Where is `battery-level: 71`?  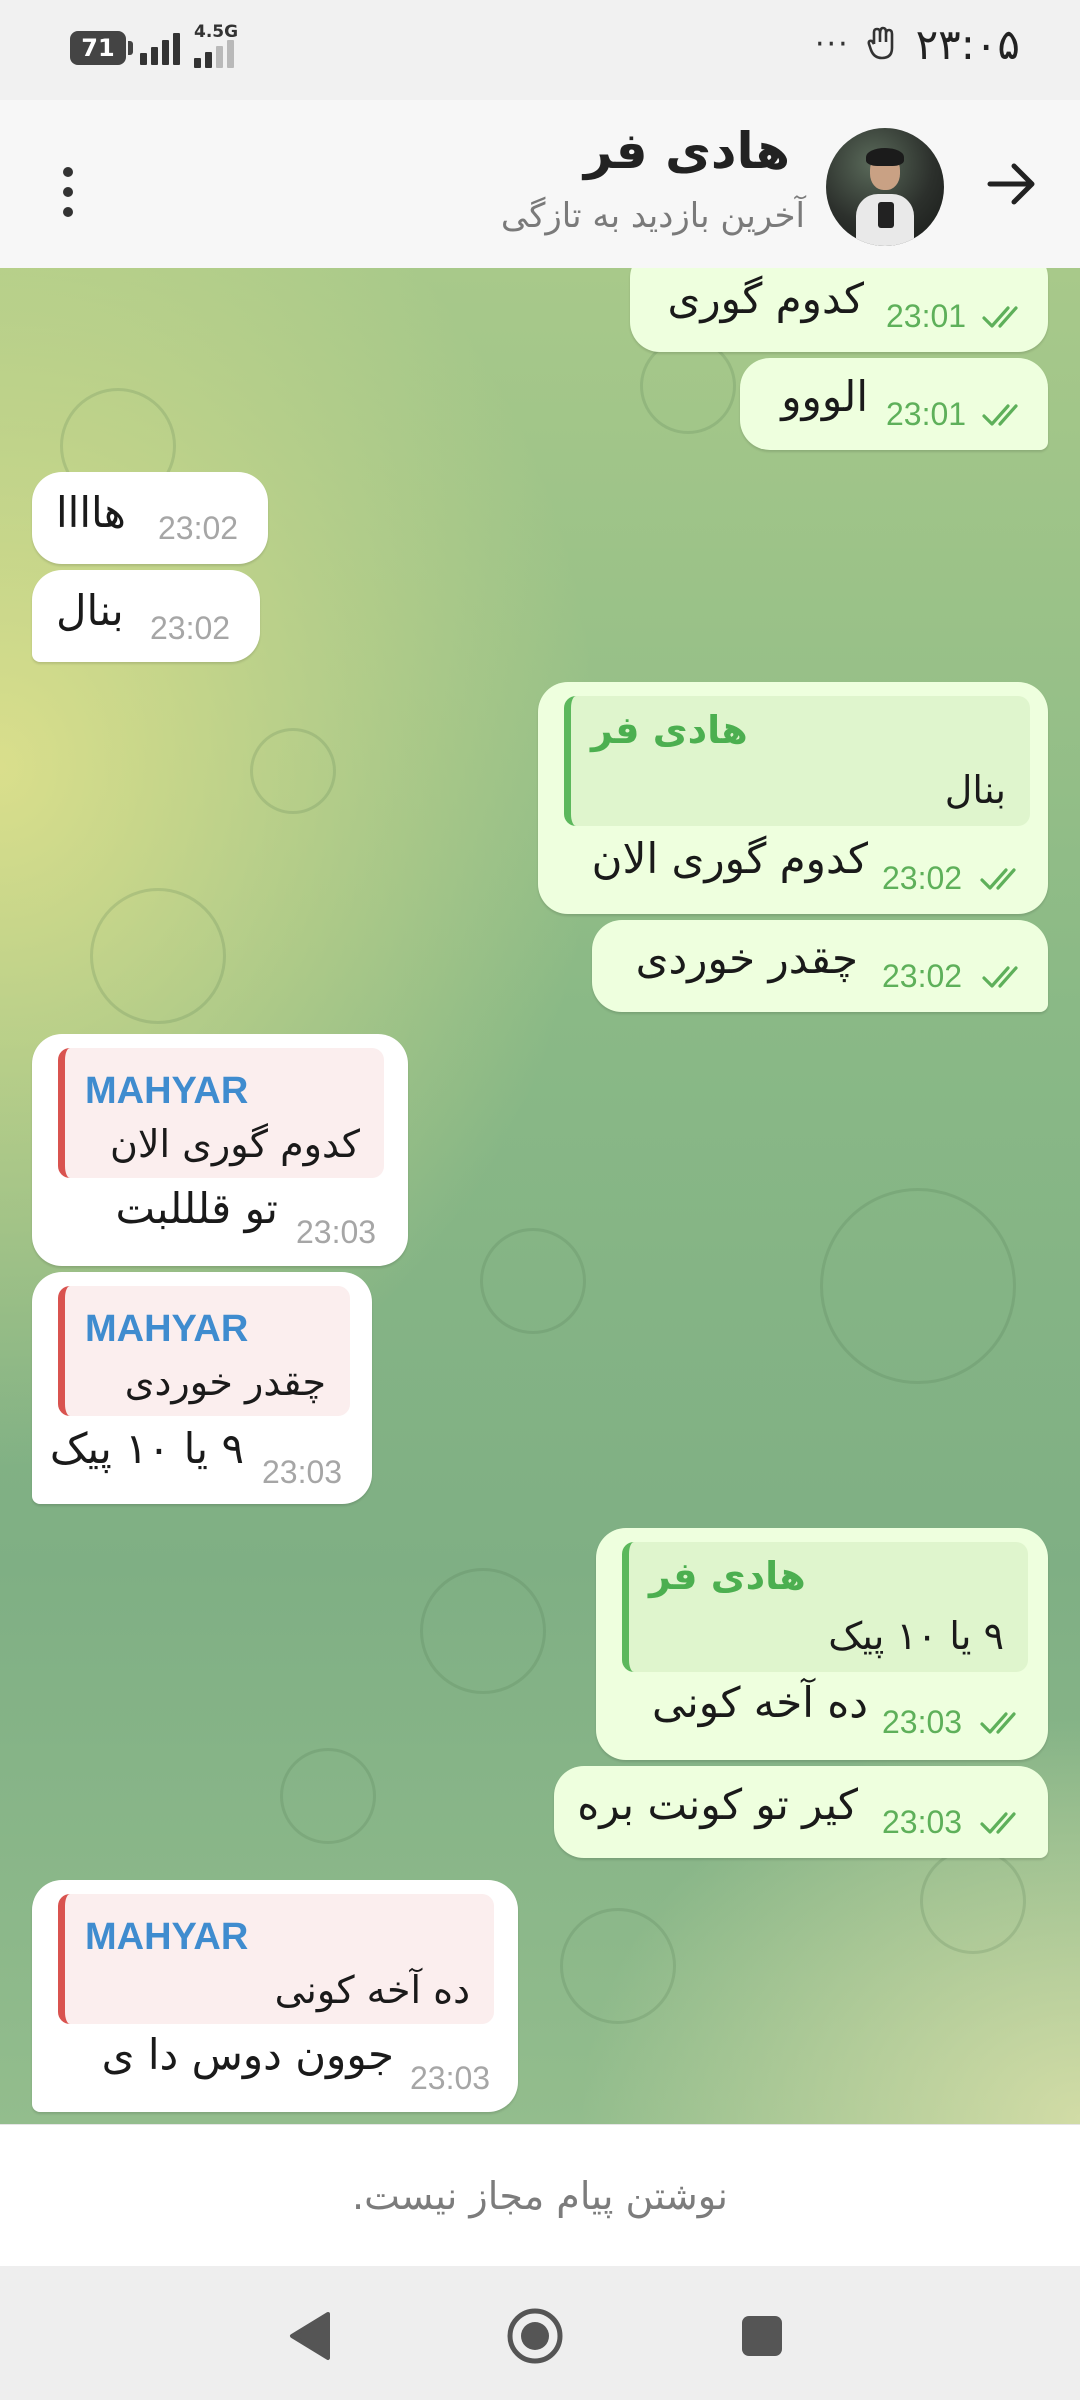
battery-level: 71 is located at coordinates (98, 48).